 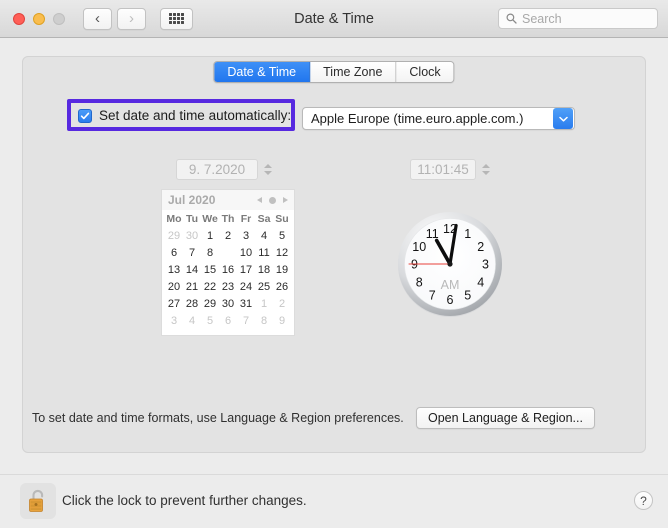 I want to click on calendar-day: 25, so click(x=264, y=287).